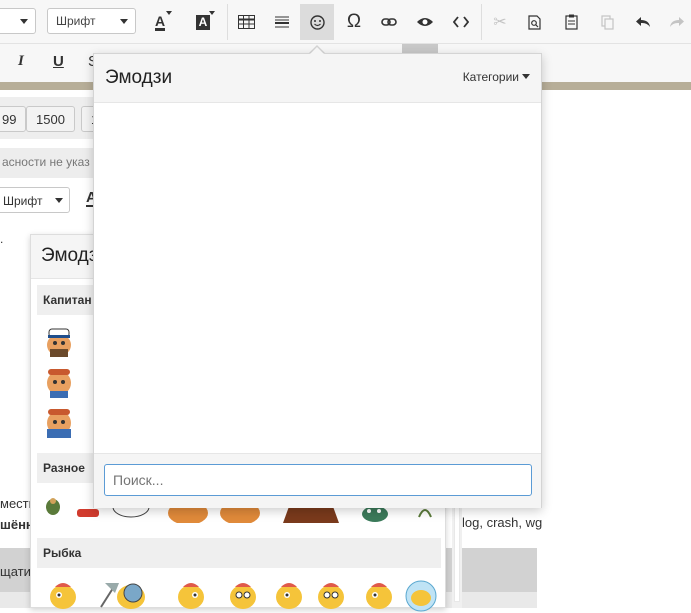 This screenshot has height=613, width=691. I want to click on preview-button, so click(425, 22).